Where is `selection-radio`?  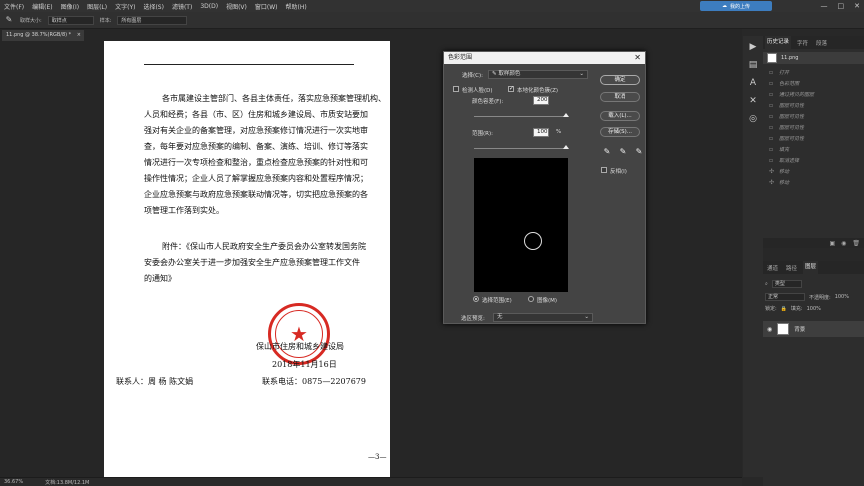
selection-radio is located at coordinates (476, 299).